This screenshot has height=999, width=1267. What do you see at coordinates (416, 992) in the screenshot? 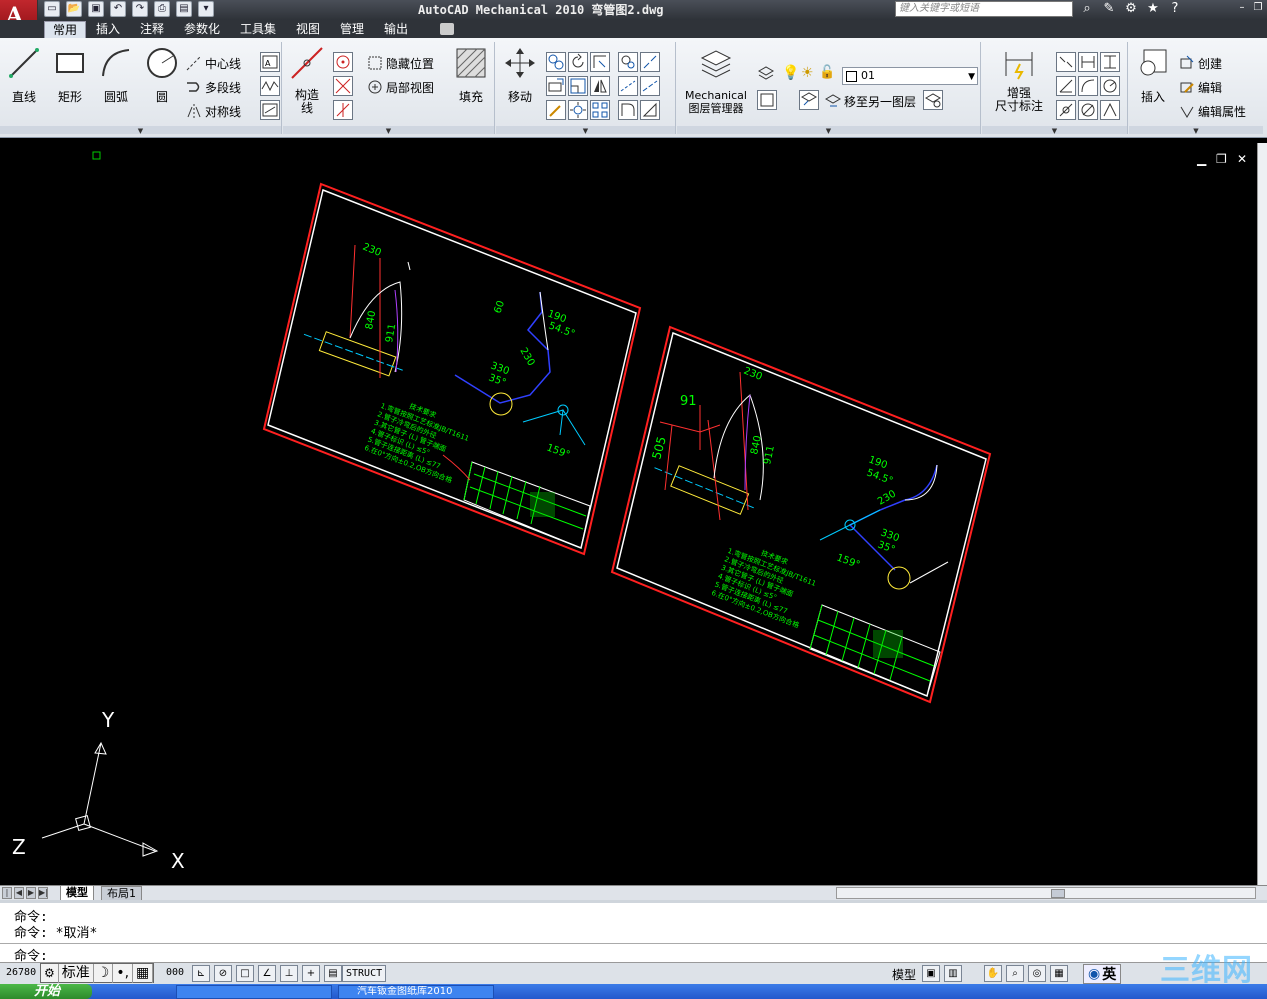
I see `taskbar-item-library: 汽车钣金图纸库2010` at bounding box center [416, 992].